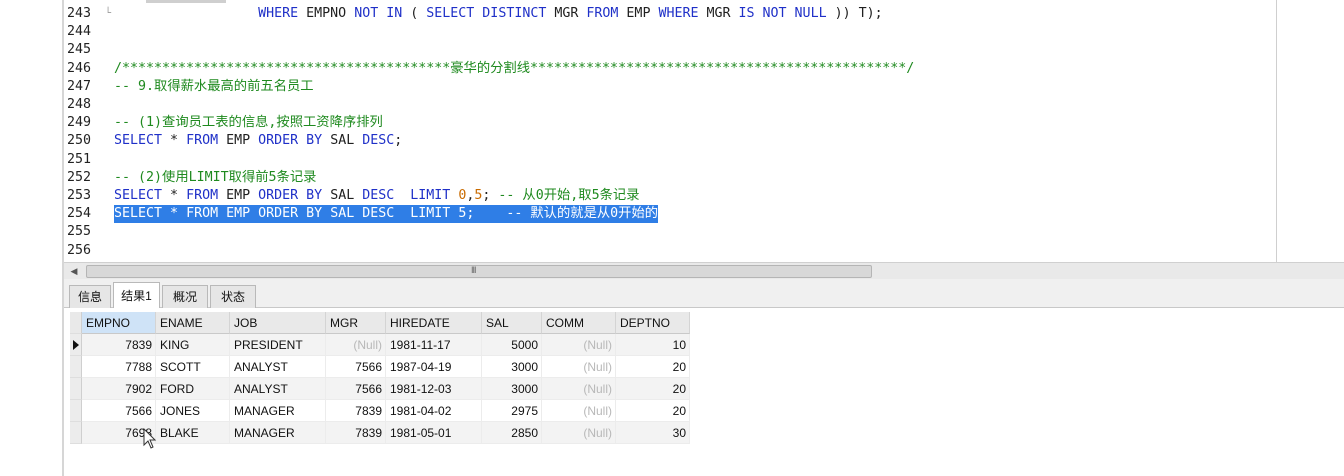 This screenshot has height=476, width=1344. What do you see at coordinates (664, 50) in the screenshot?
I see `code-line: 245` at bounding box center [664, 50].